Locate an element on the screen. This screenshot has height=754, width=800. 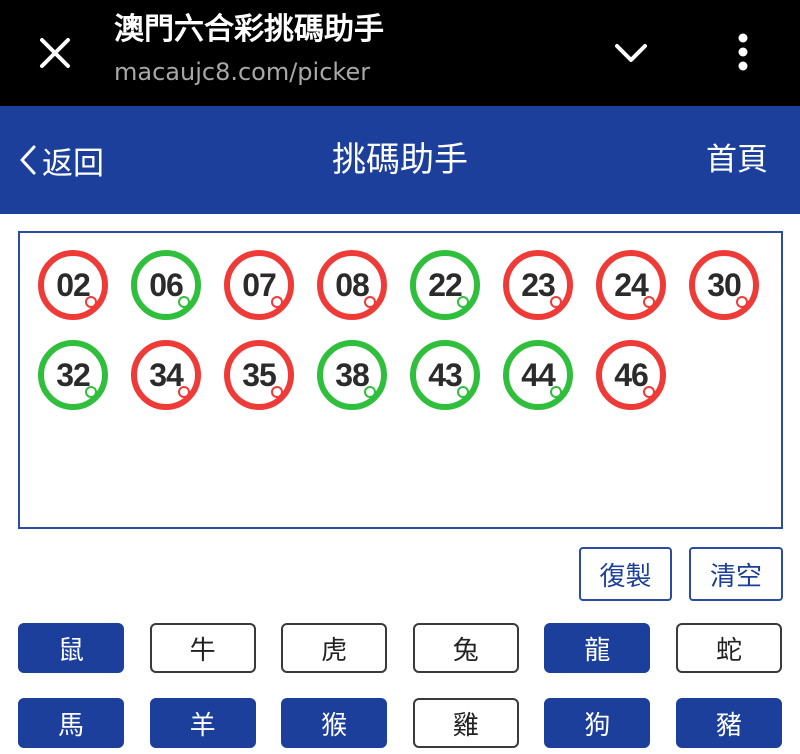
close-button is located at coordinates (55, 53).